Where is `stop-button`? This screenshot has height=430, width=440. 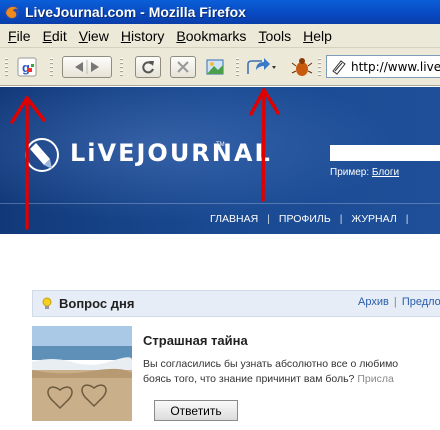 stop-button is located at coordinates (183, 67).